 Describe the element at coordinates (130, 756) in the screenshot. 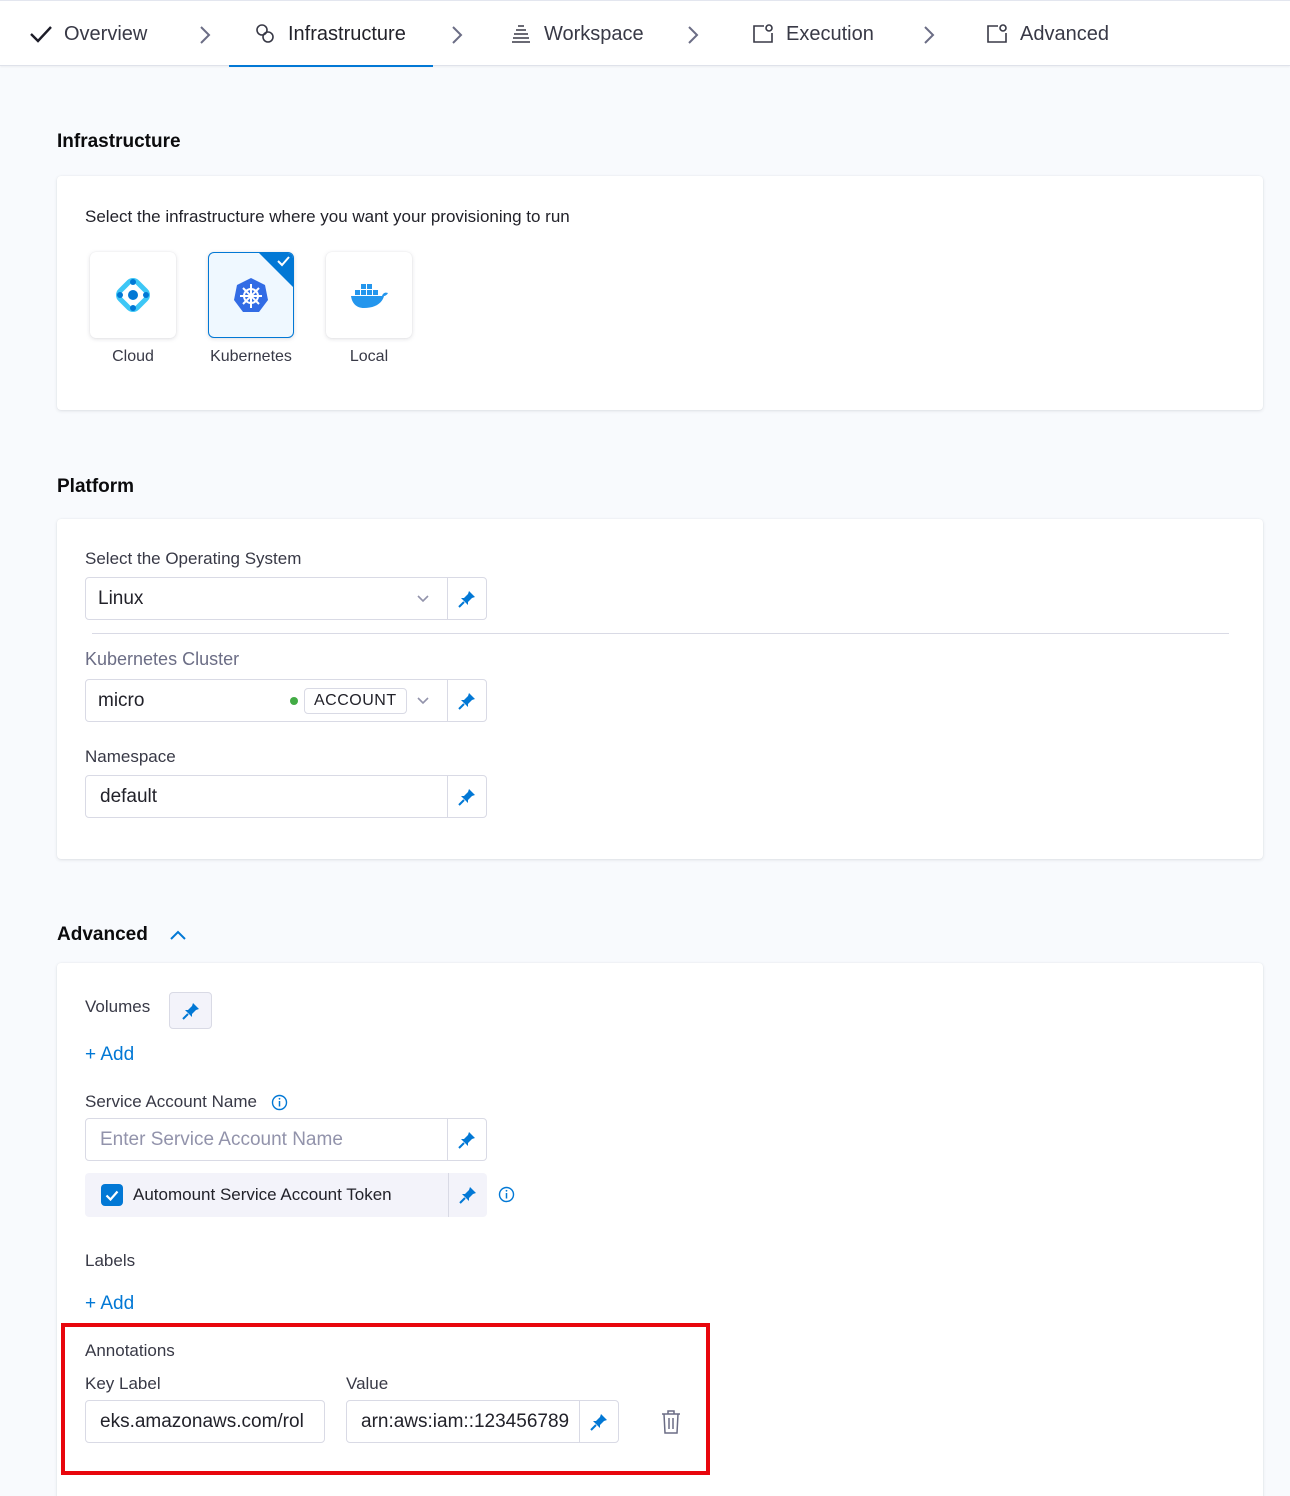

I see `namespace-label: Namespace` at that location.